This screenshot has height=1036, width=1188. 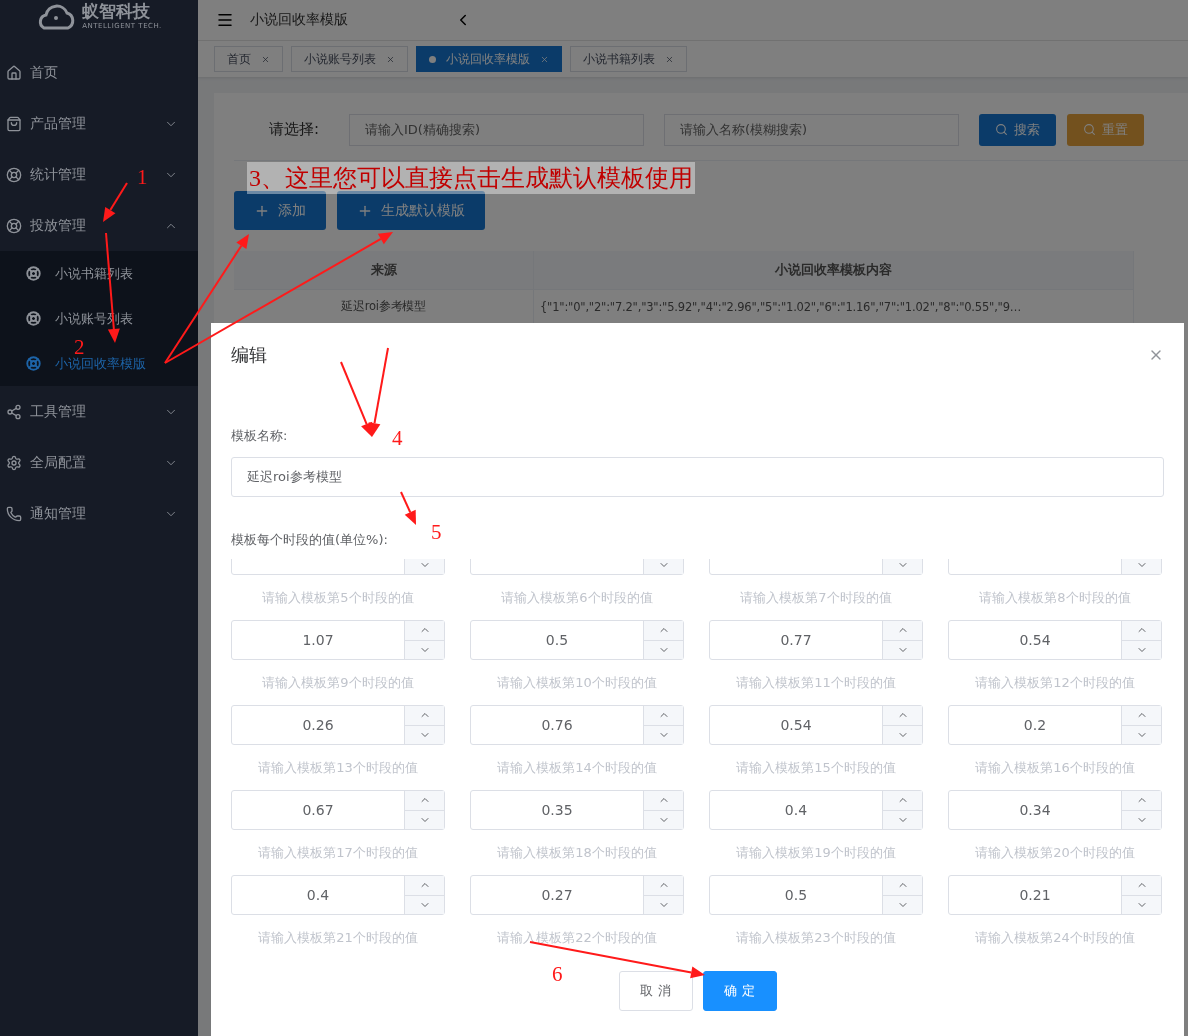 What do you see at coordinates (349, 59) in the screenshot?
I see `tab: 小说账号列表` at bounding box center [349, 59].